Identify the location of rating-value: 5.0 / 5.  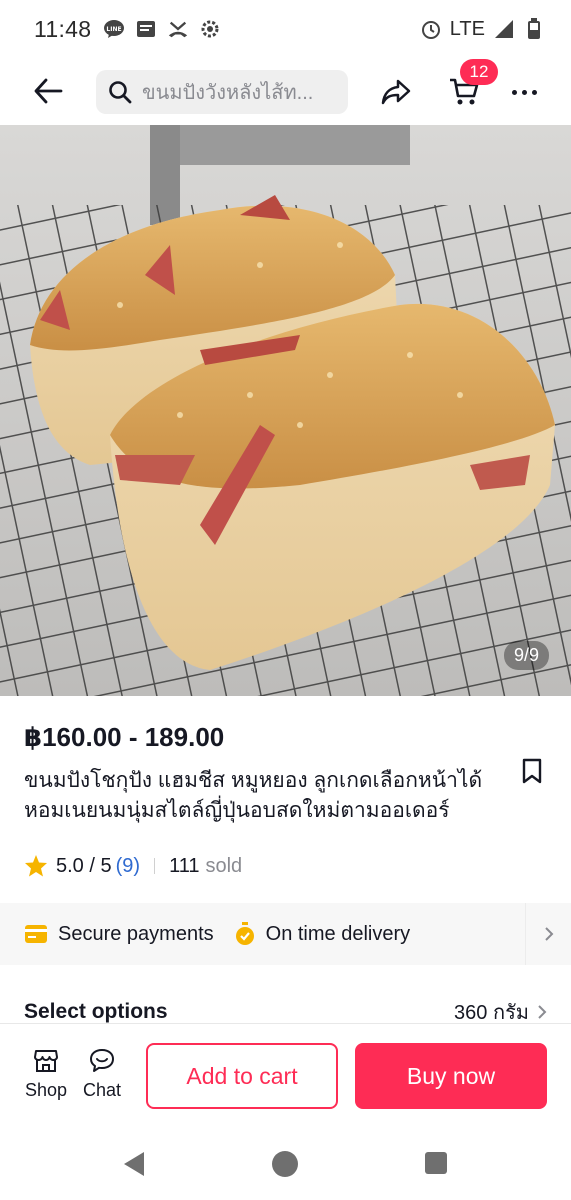
(84, 865).